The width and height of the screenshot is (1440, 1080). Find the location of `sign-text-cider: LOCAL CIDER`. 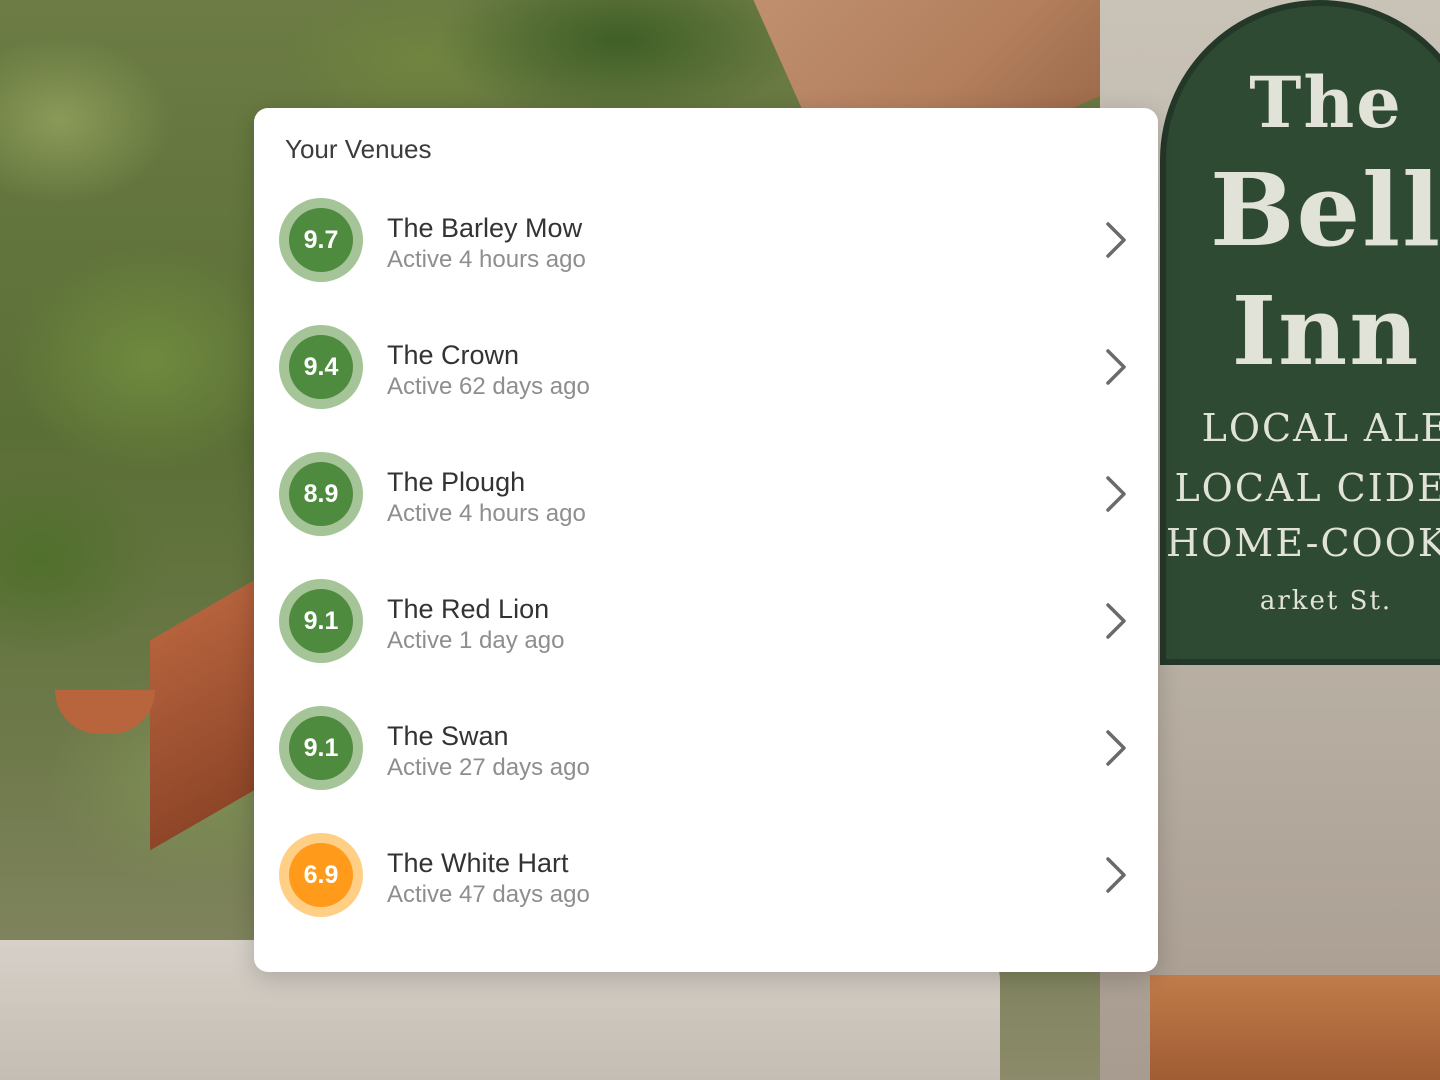

sign-text-cider: LOCAL CIDER is located at coordinates (1307, 488).